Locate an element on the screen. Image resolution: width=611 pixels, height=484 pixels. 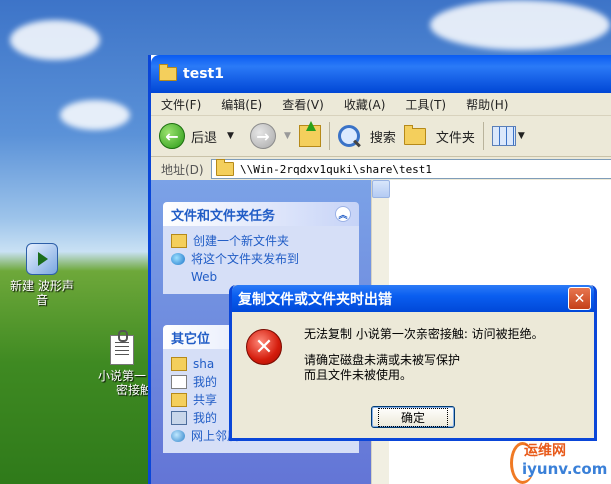
back-label: 后退 is located at coordinates (204, 138).